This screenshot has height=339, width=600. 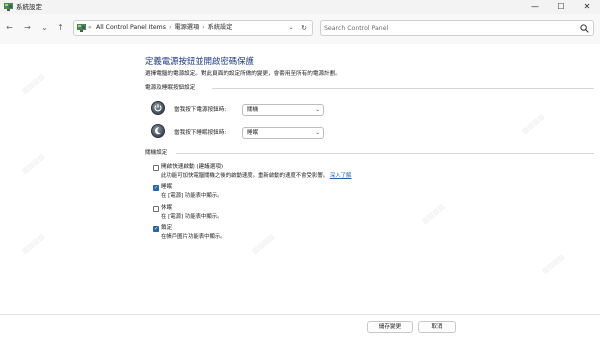 I want to click on sleep-checkbox: ✓, so click(x=156, y=188).